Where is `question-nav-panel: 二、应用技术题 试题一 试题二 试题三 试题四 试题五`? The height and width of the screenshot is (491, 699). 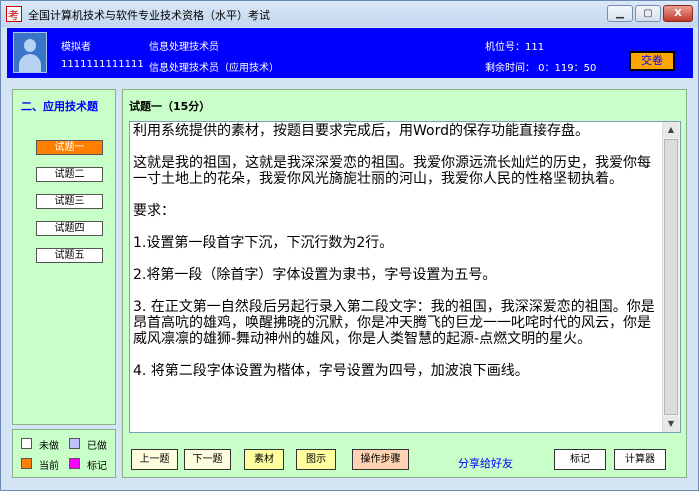
question-nav-panel: 二、应用技术题 试题一 试题二 试题三 试题四 试题五 is located at coordinates (64, 257).